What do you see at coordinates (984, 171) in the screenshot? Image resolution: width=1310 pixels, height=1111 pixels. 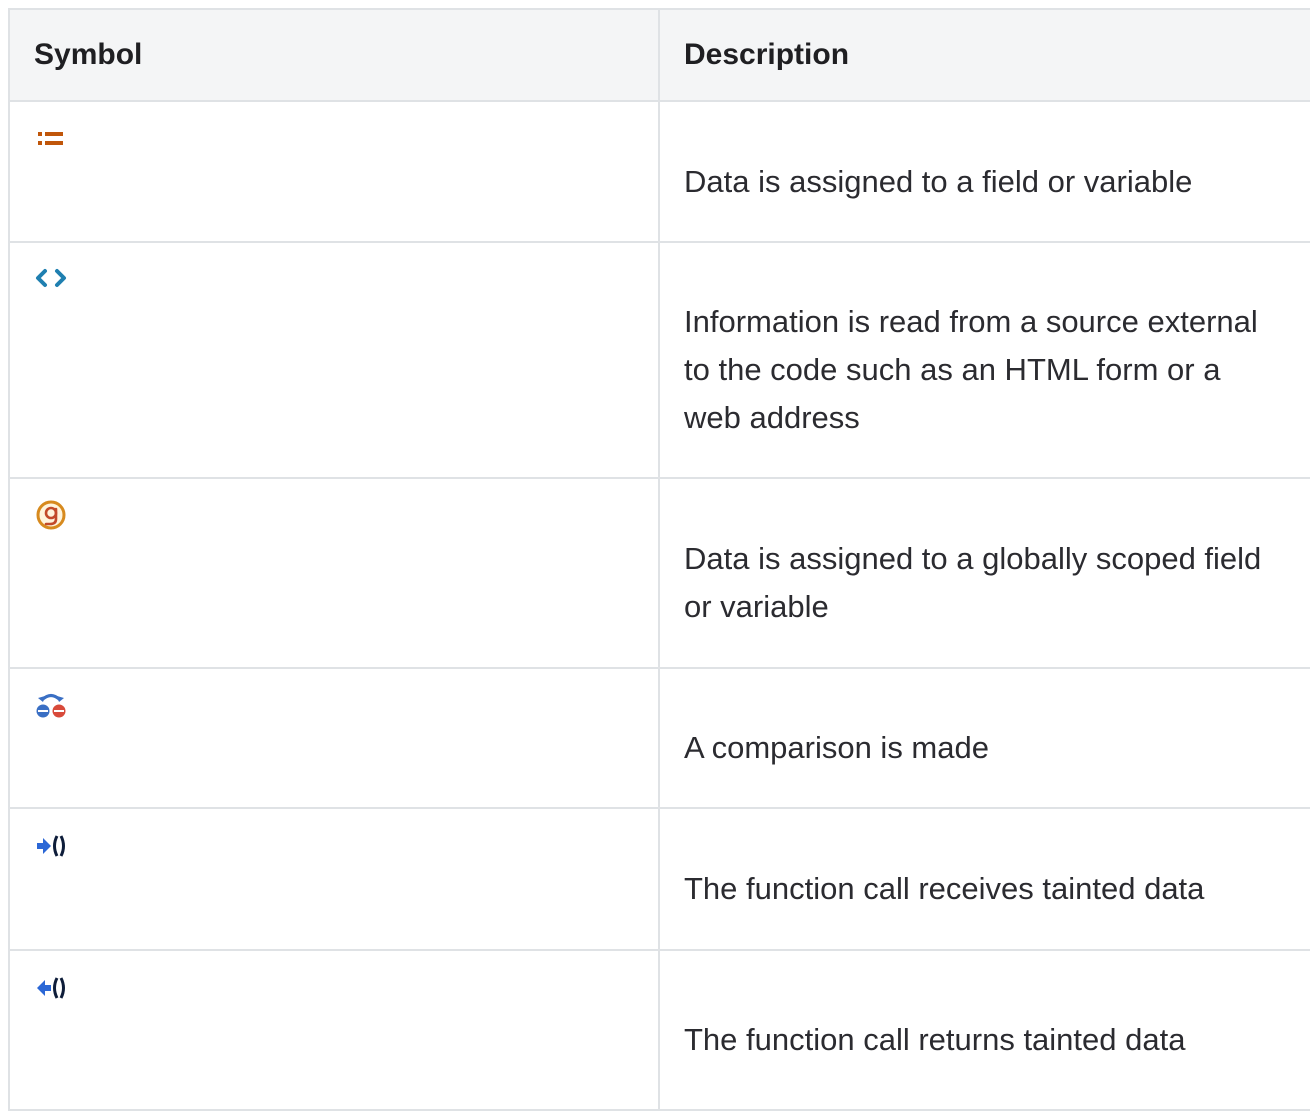 I see `description-cell: Data is assigned to a field or variable` at bounding box center [984, 171].